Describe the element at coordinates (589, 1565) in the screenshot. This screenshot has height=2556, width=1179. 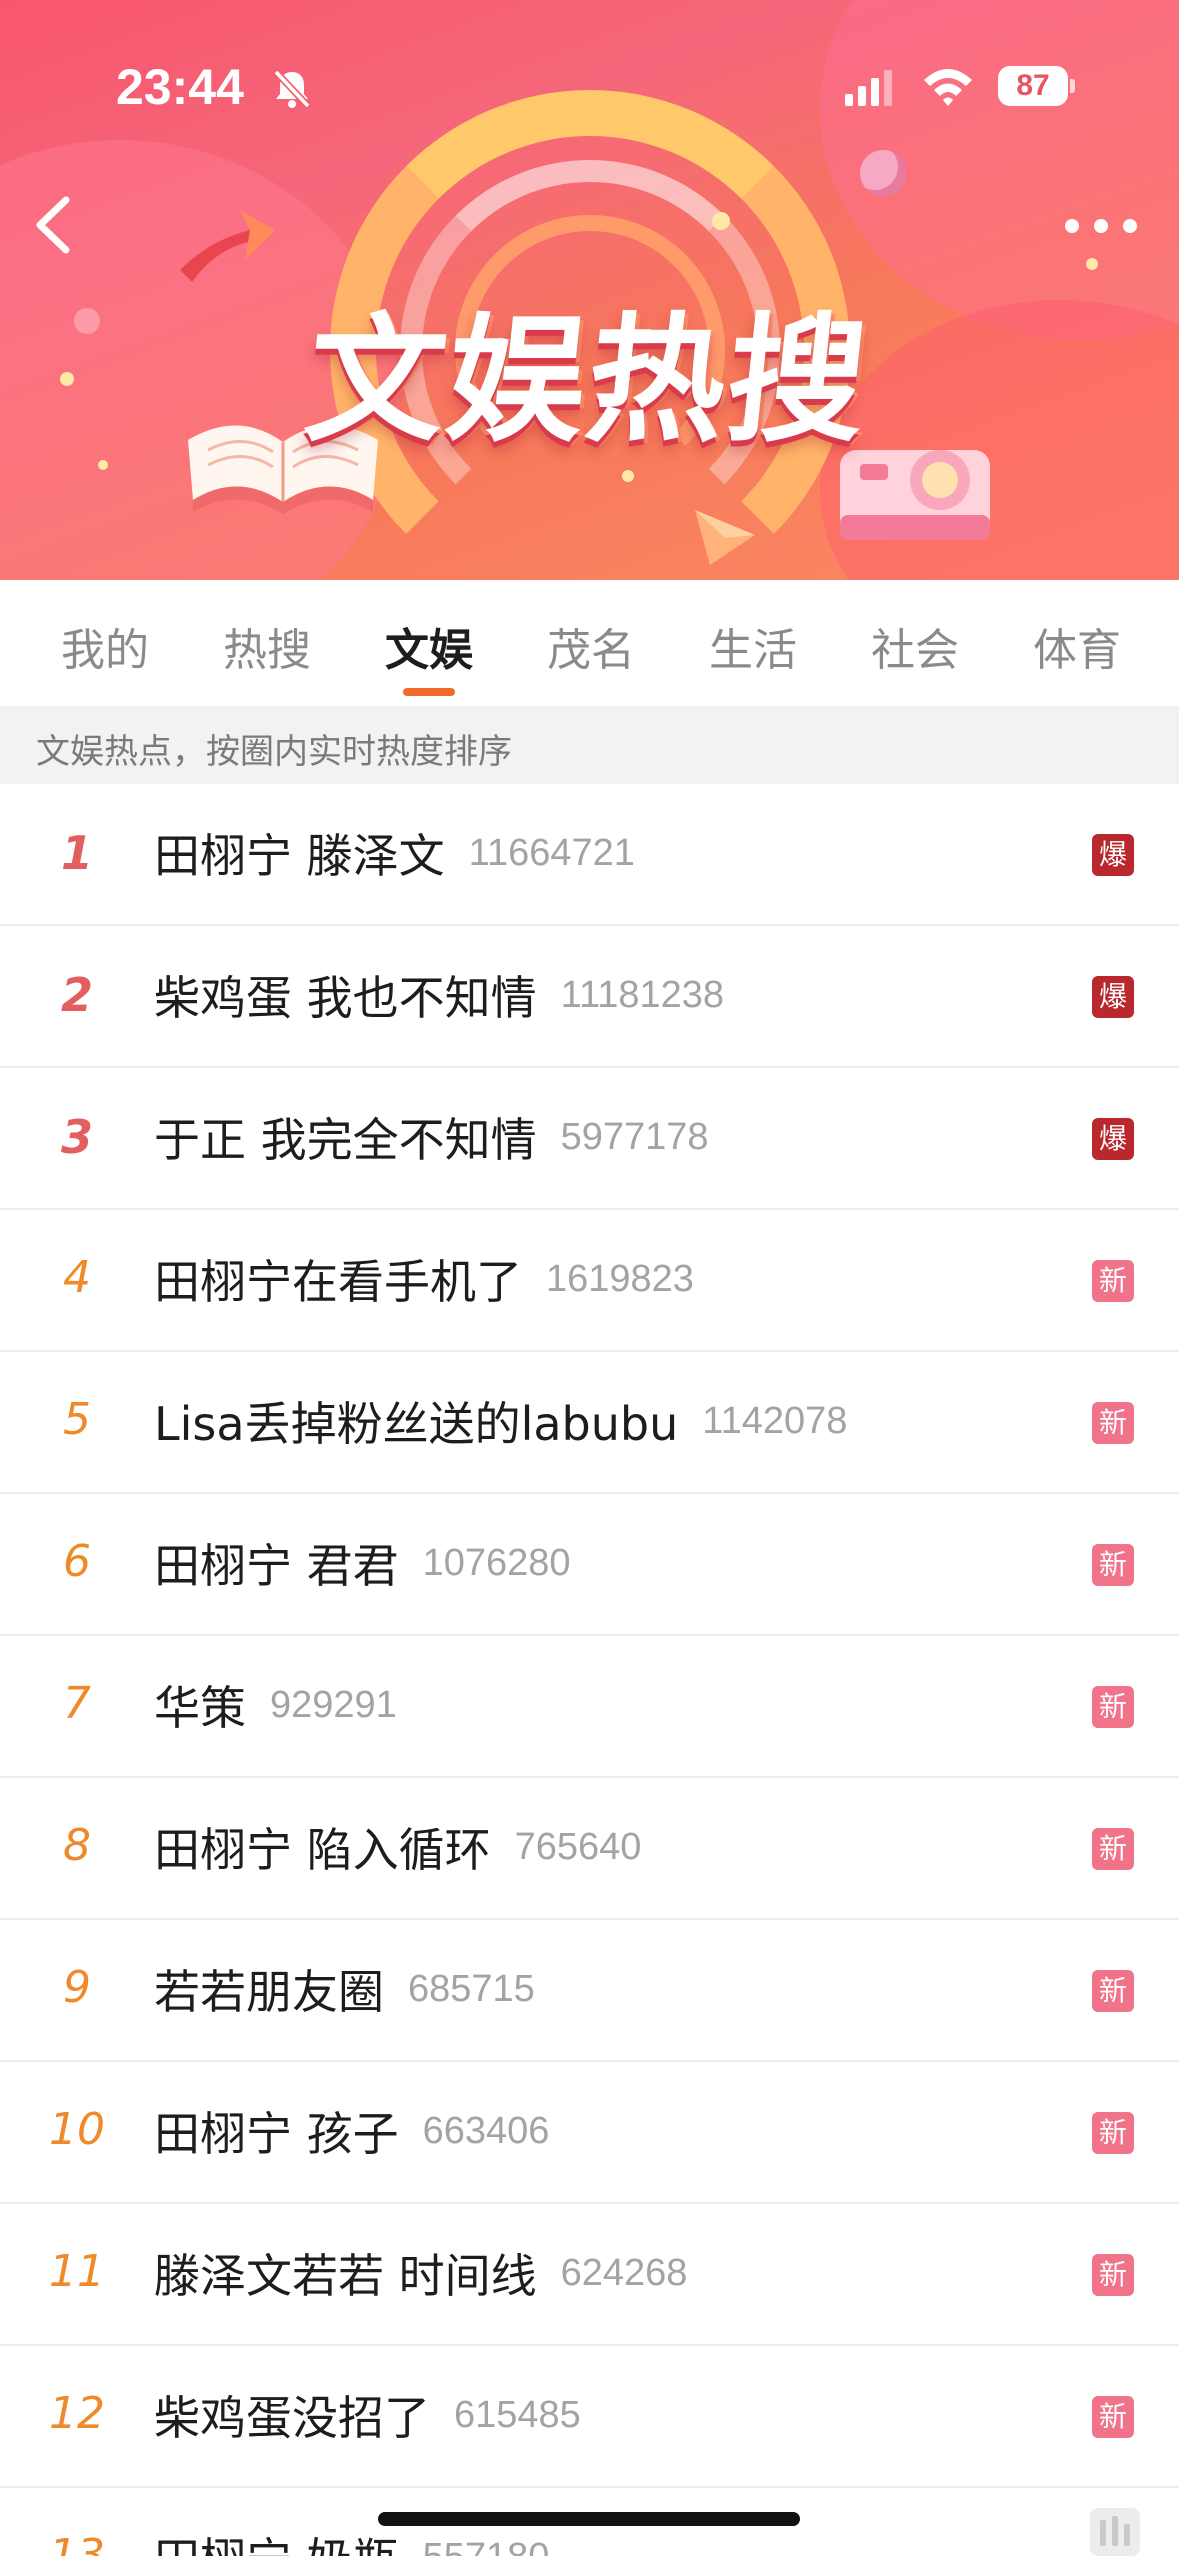
I see `list-item: 6 田栩宁 君君 1076280 新` at that location.